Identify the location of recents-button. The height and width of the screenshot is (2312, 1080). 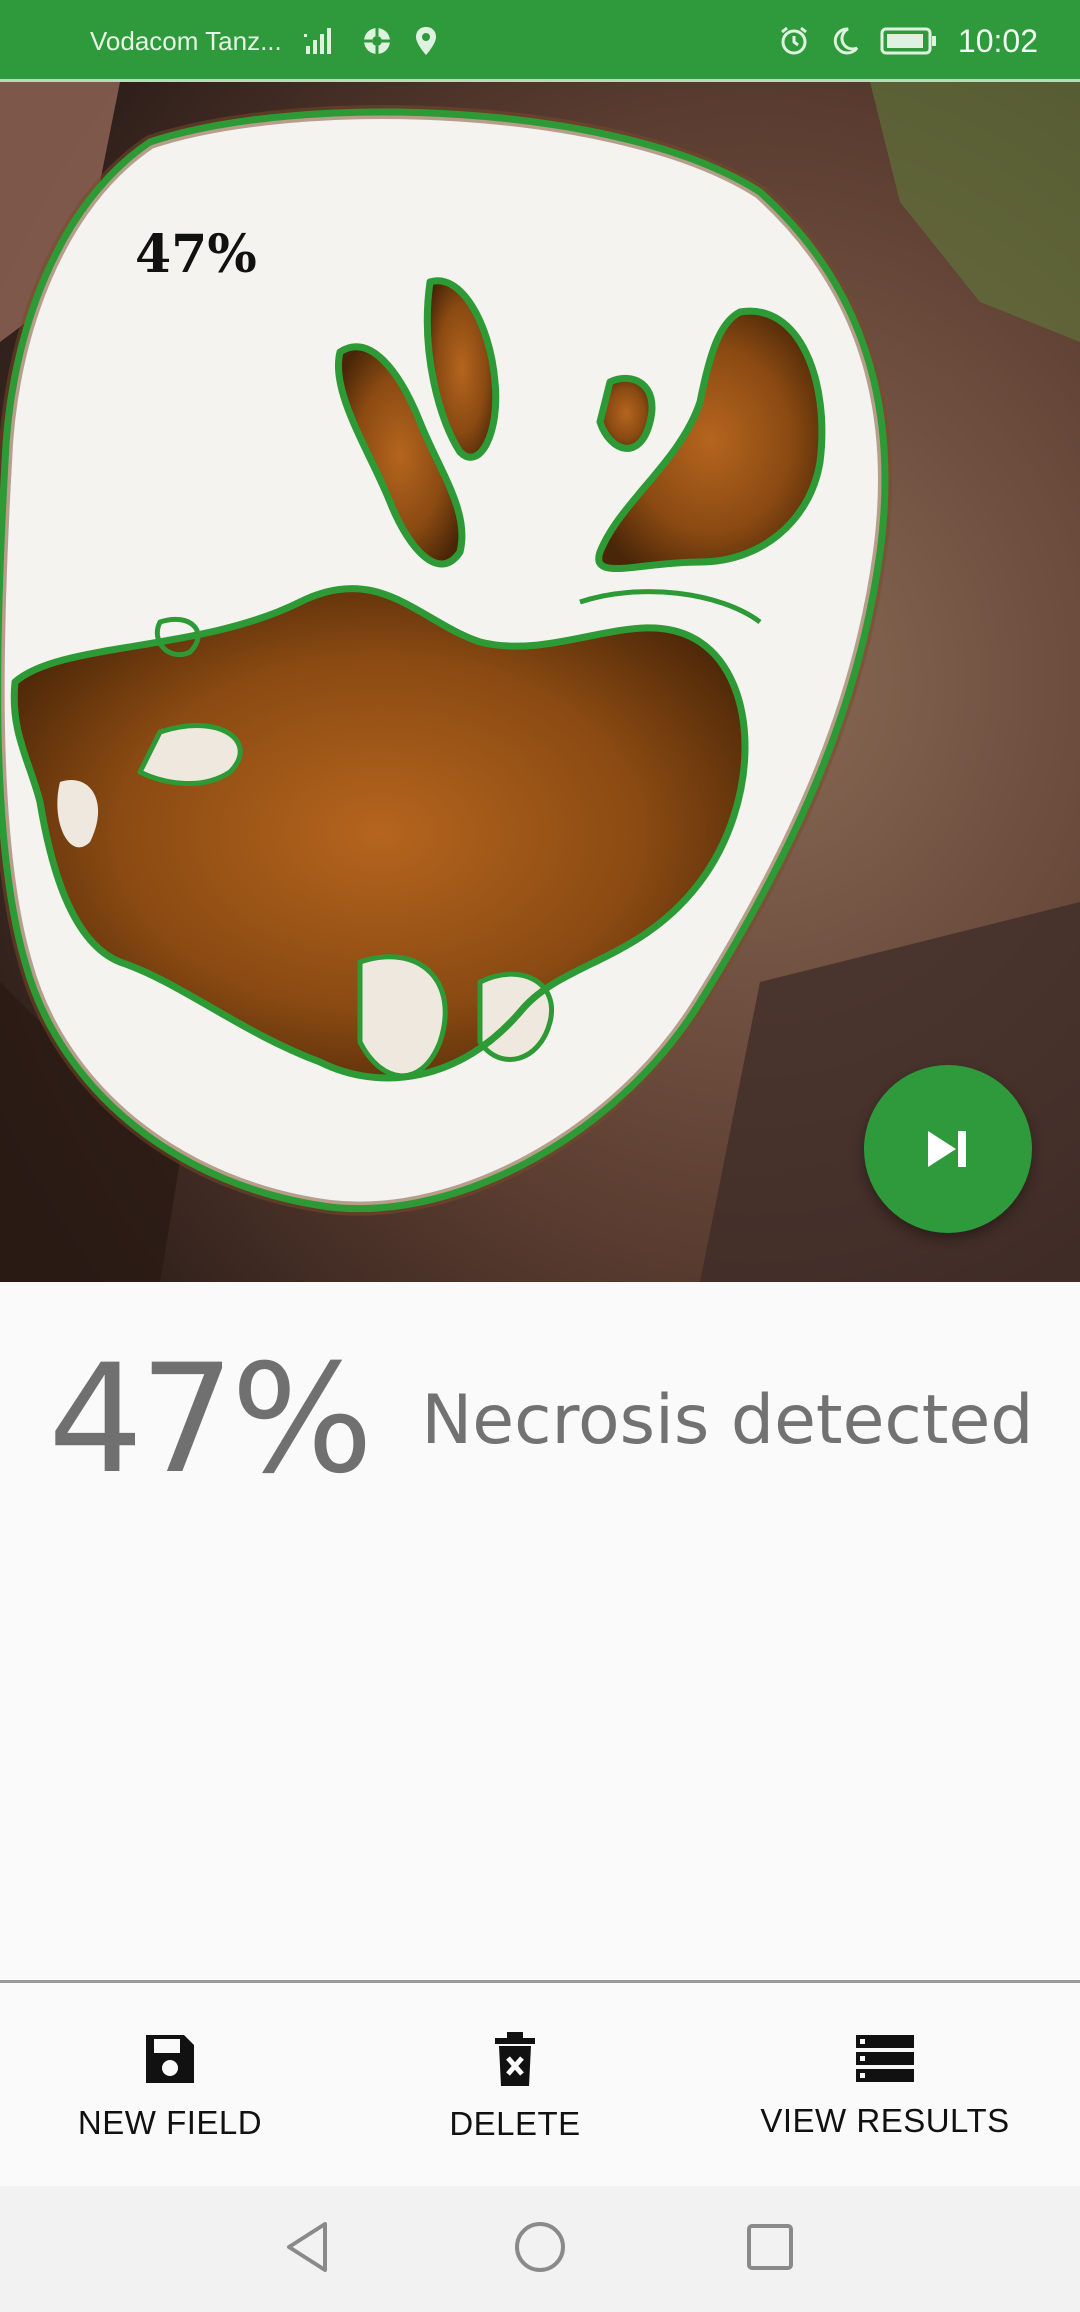
(770, 2249).